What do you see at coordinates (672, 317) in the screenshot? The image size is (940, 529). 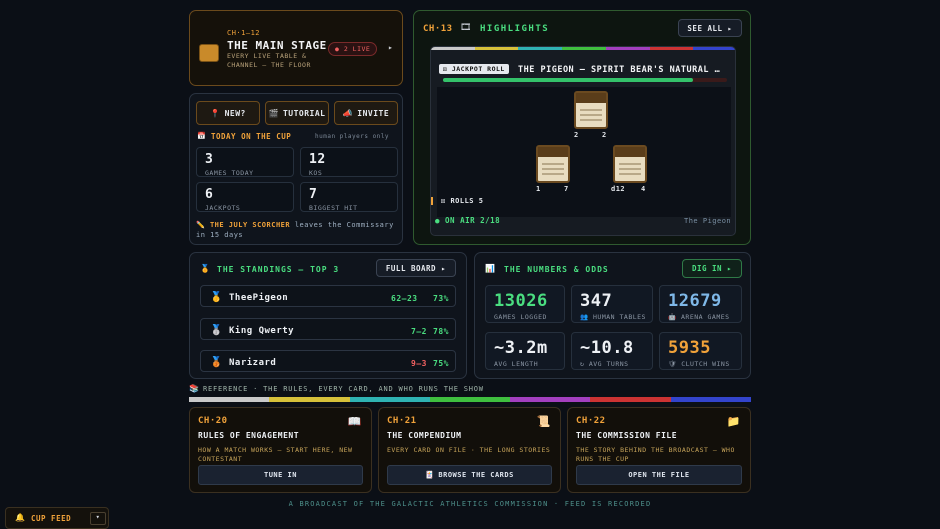 I see `robot-icon: 🤖` at bounding box center [672, 317].